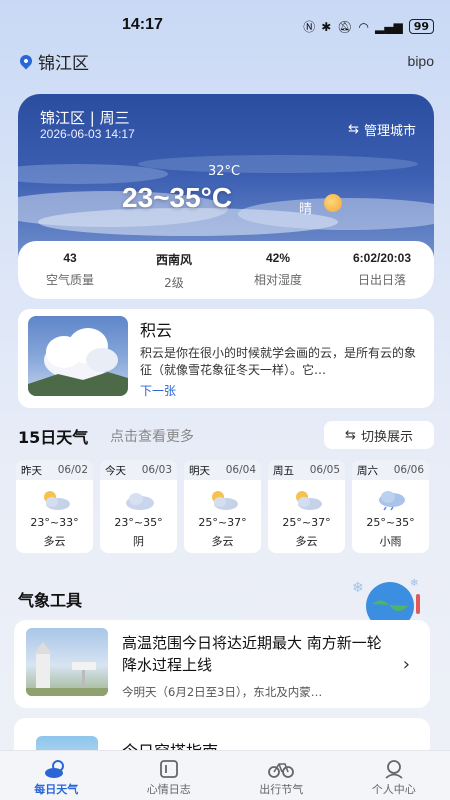 The image size is (450, 800). I want to click on cumulus-cloud-image, so click(78, 356).